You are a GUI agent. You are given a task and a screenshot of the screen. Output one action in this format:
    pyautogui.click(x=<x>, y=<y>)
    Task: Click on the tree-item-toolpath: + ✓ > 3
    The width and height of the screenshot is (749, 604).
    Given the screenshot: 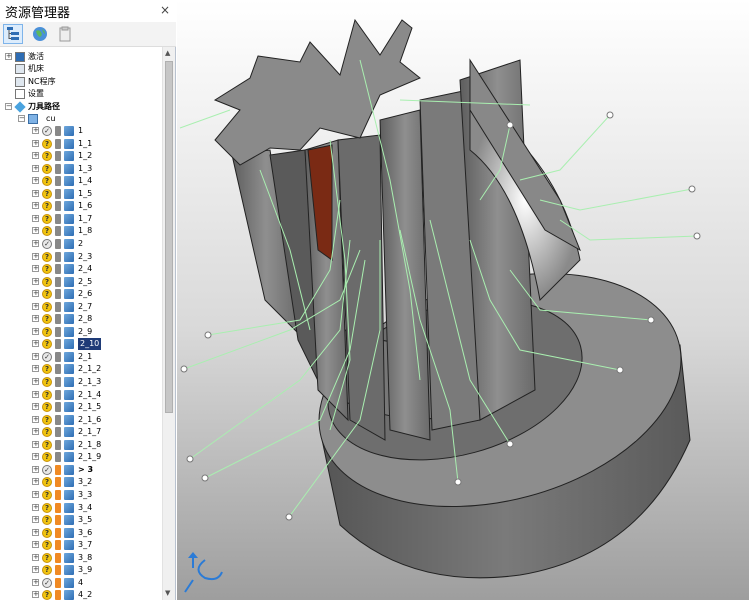 What is the action you would take?
    pyautogui.click(x=80, y=470)
    